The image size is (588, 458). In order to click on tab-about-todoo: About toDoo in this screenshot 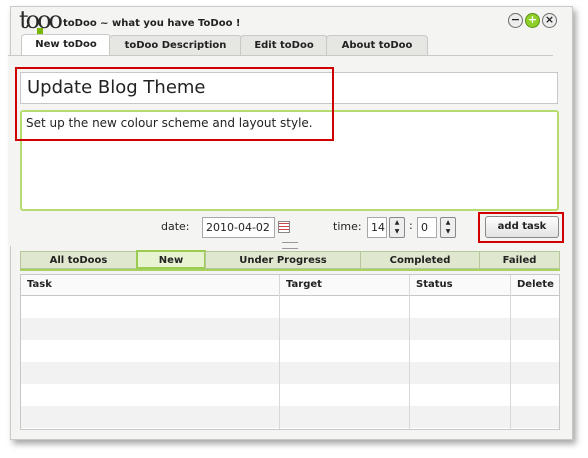, I will do `click(377, 45)`.